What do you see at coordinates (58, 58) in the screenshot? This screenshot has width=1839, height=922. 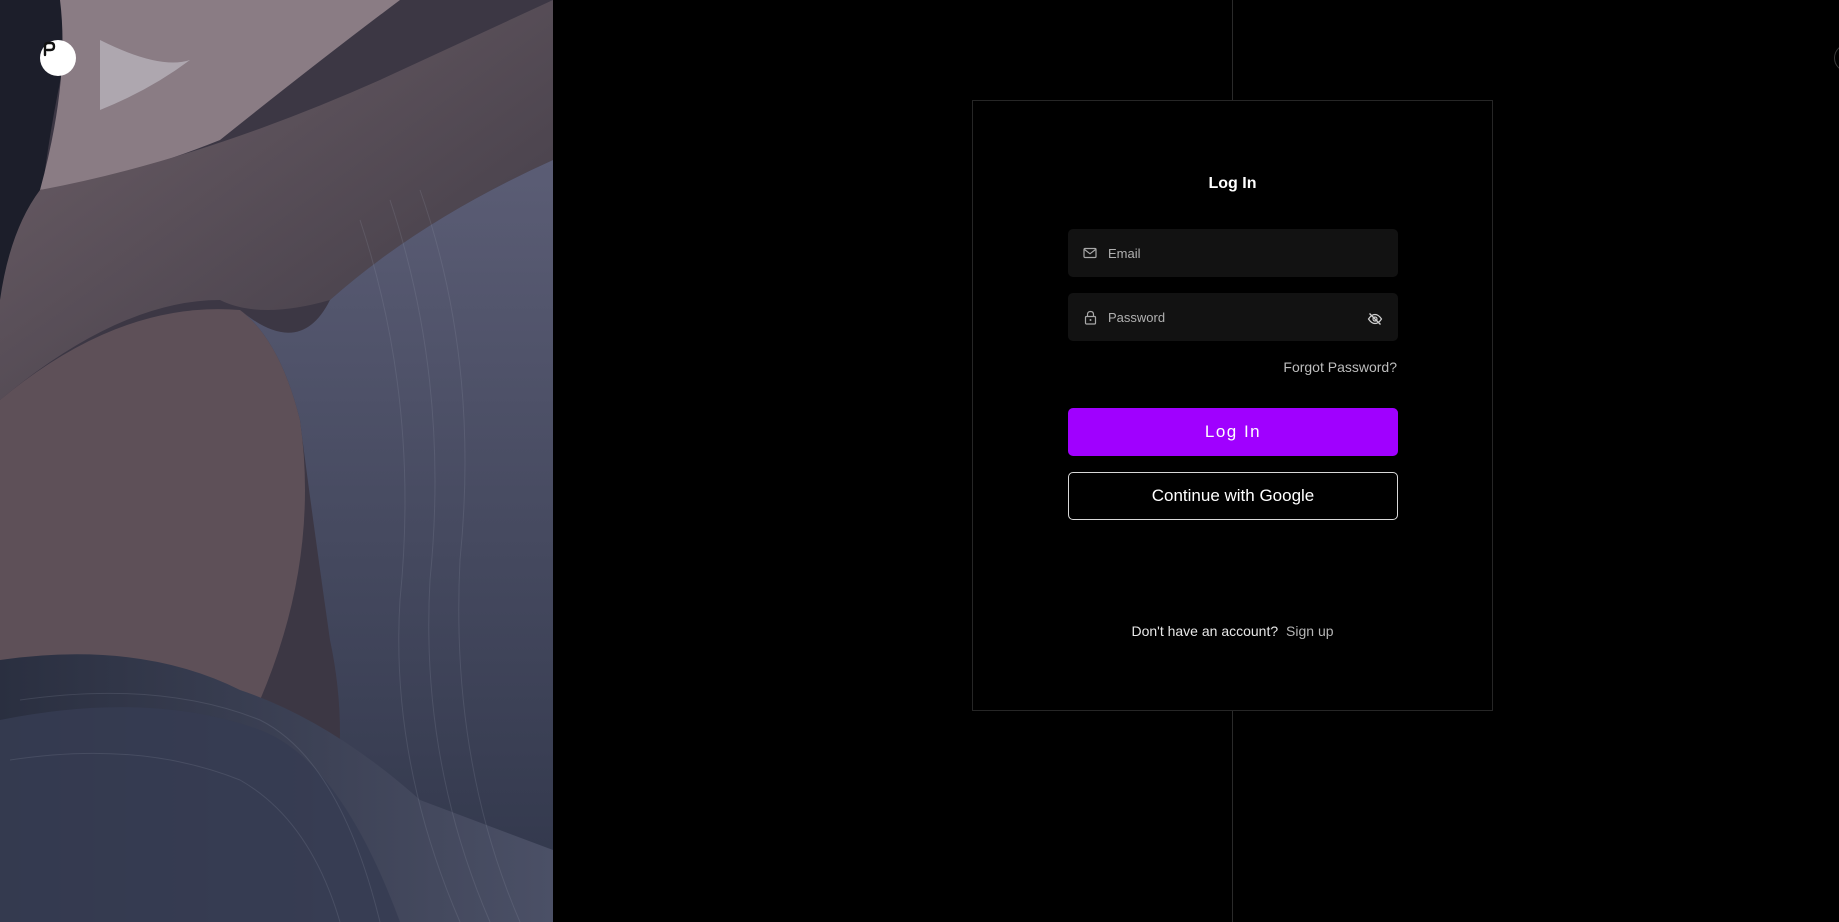 I see `app-logo` at bounding box center [58, 58].